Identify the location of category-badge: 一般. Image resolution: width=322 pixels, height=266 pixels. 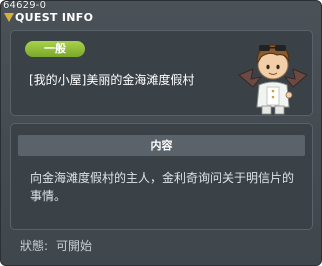
(55, 49).